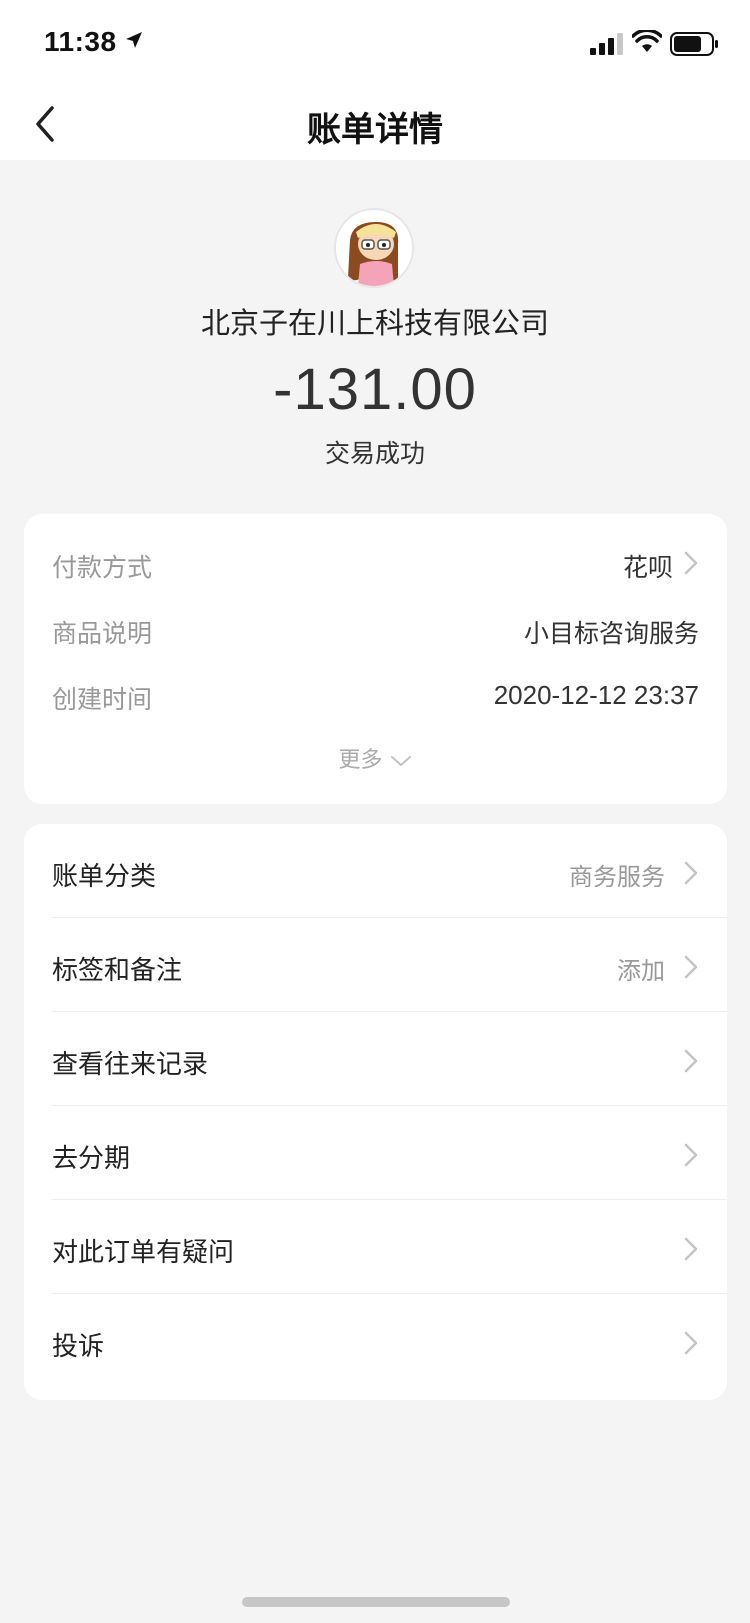 Image resolution: width=750 pixels, height=1623 pixels. Describe the element at coordinates (641, 971) in the screenshot. I see `menu-item-hint: 添加` at that location.